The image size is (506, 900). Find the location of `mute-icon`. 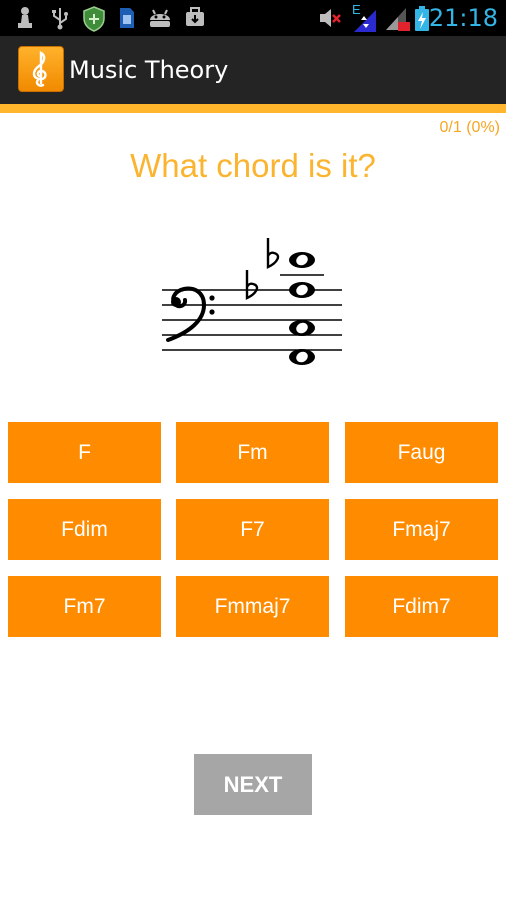

mute-icon is located at coordinates (330, 18).